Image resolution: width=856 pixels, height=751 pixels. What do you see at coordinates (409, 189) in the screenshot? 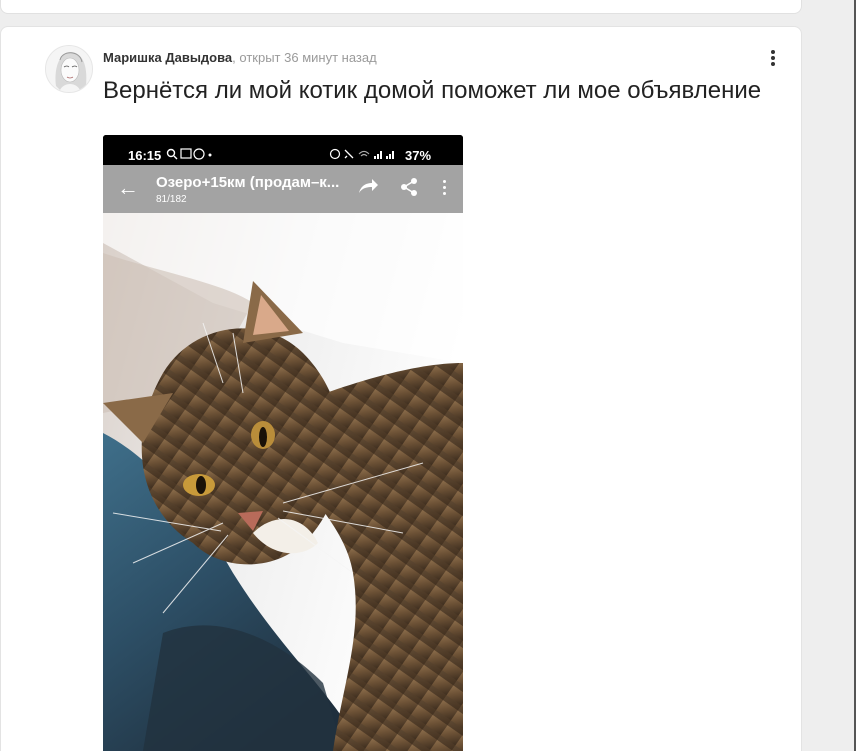
I see `share-icon` at bounding box center [409, 189].